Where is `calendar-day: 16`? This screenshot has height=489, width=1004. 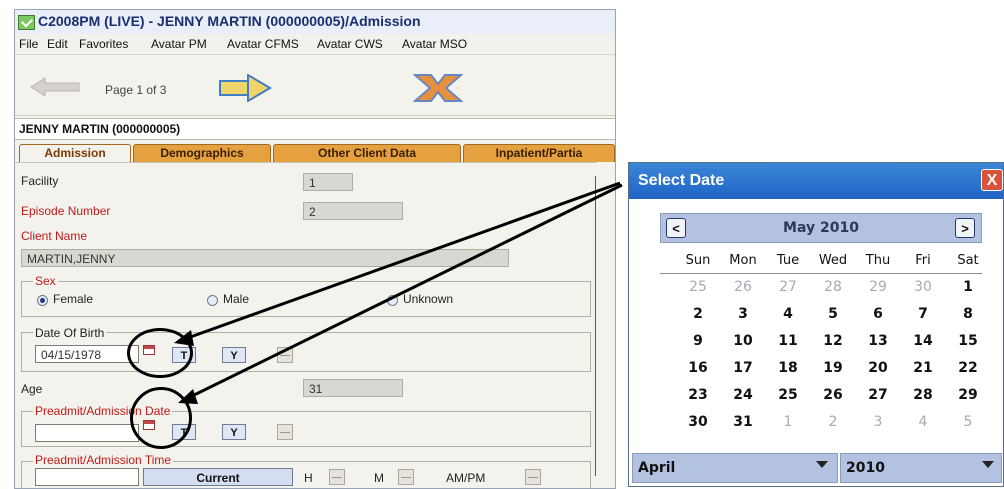 calendar-day: 16 is located at coordinates (698, 368).